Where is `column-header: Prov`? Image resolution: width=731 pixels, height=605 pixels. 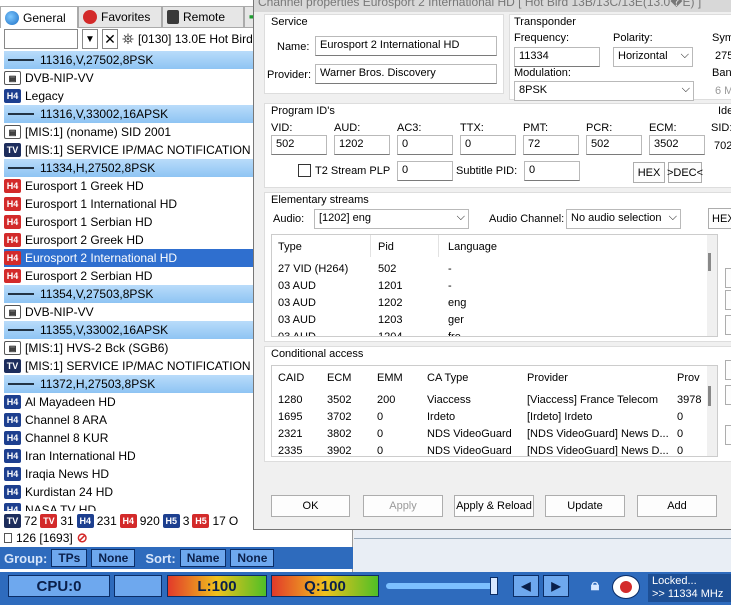 column-header: Prov is located at coordinates (688, 378).